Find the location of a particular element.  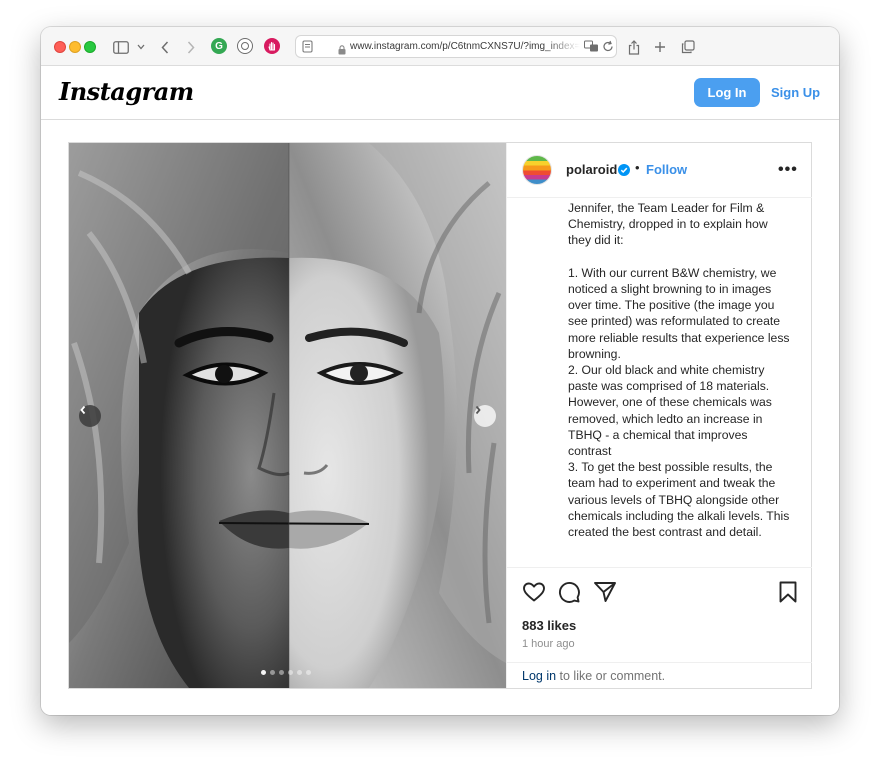

tab-overview-icon is located at coordinates (688, 47).